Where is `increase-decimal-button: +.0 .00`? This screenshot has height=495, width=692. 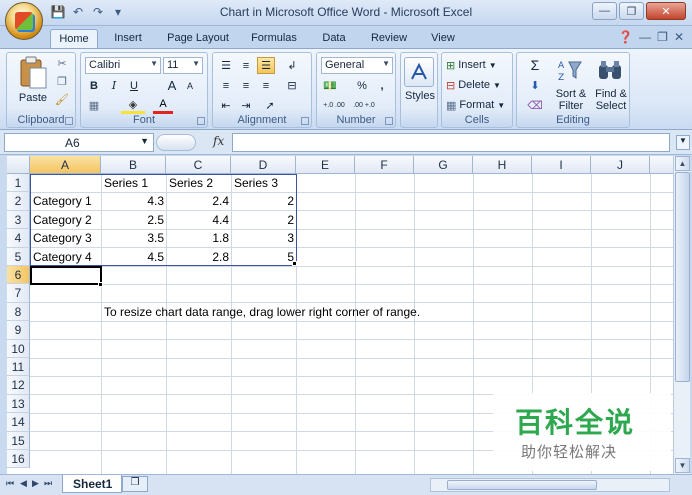
increase-decimal-button: +.0 .00 is located at coordinates (334, 105).